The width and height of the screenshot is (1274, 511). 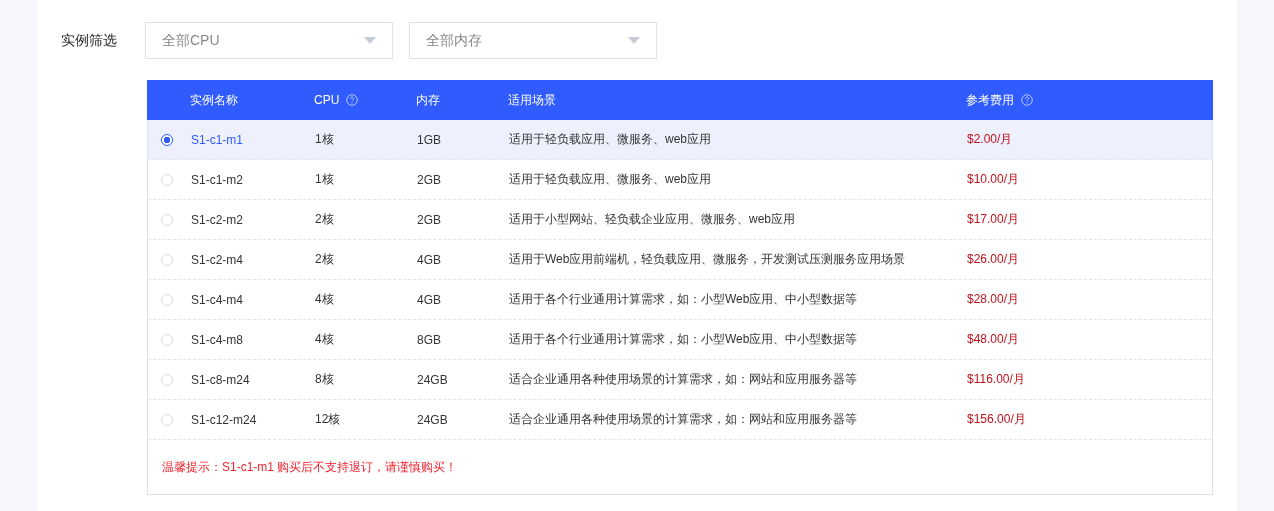 I want to click on table-cell: 12核, so click(x=328, y=419).